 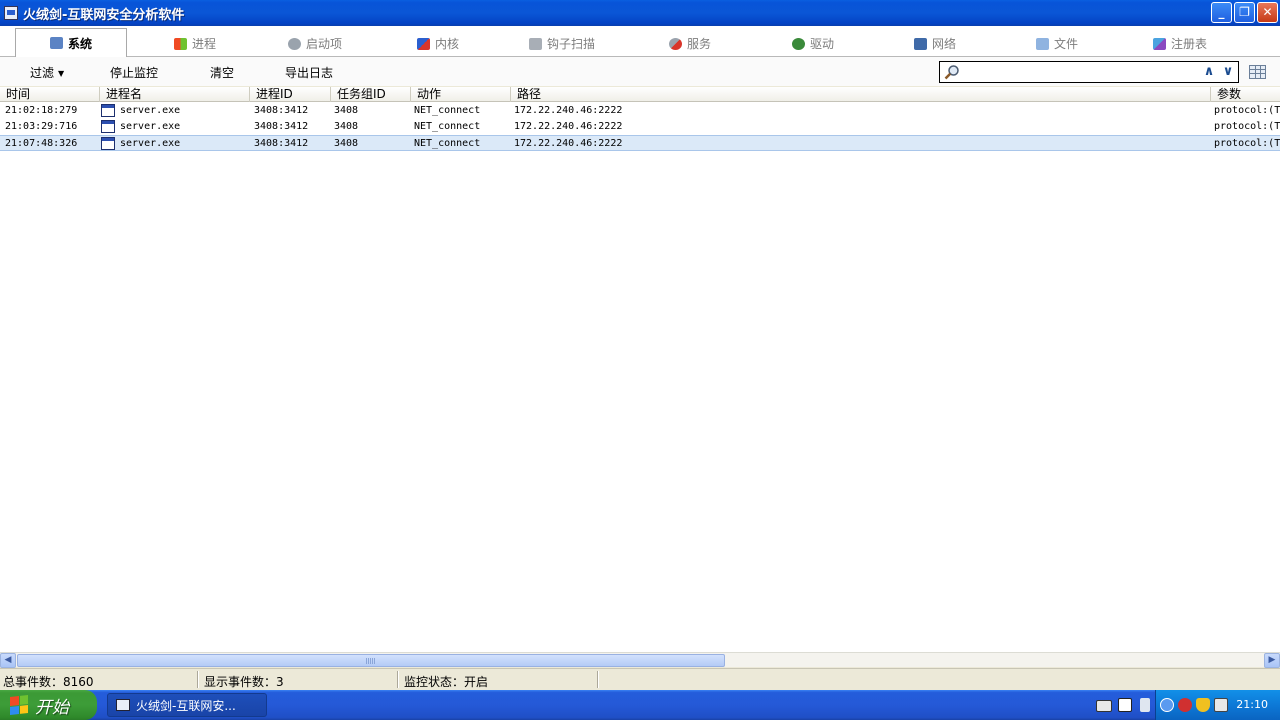 I want to click on filter-button: 过滤 ▼, so click(x=47, y=72).